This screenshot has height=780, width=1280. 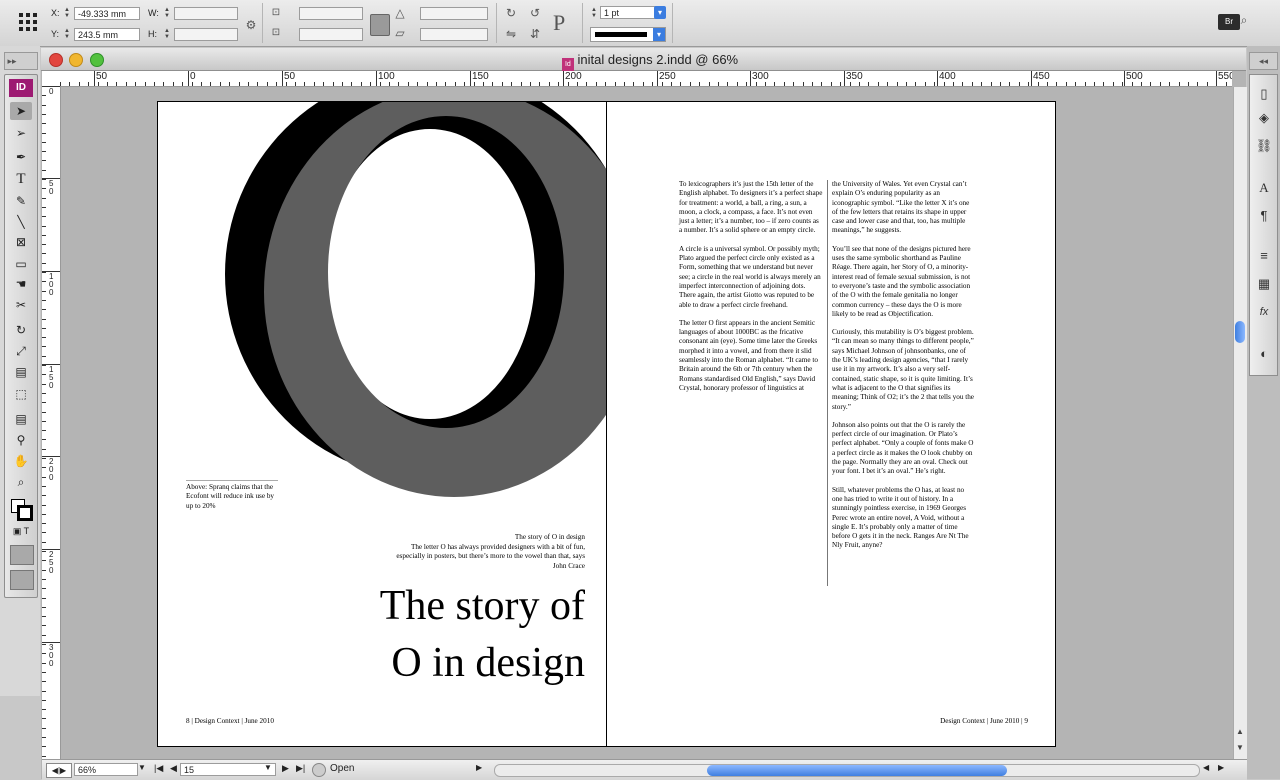 What do you see at coordinates (143, 767) in the screenshot?
I see `zoom-dropdown-icon: ▼` at bounding box center [143, 767].